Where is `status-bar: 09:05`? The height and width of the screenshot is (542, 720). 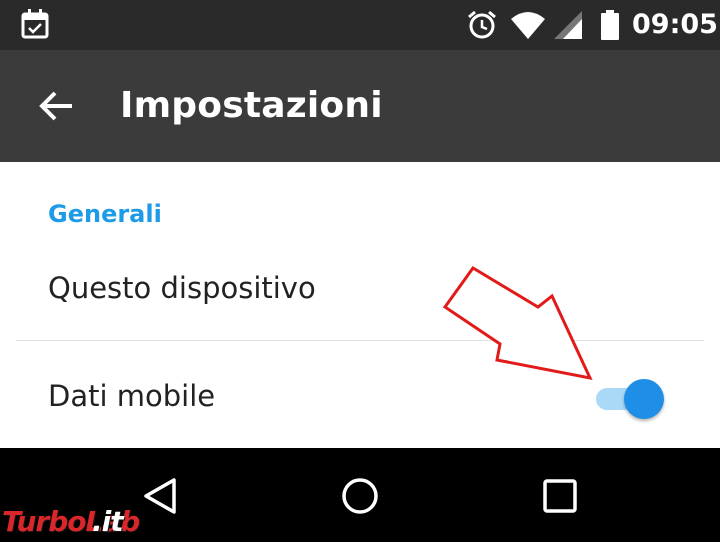
status-bar: 09:05 is located at coordinates (360, 25).